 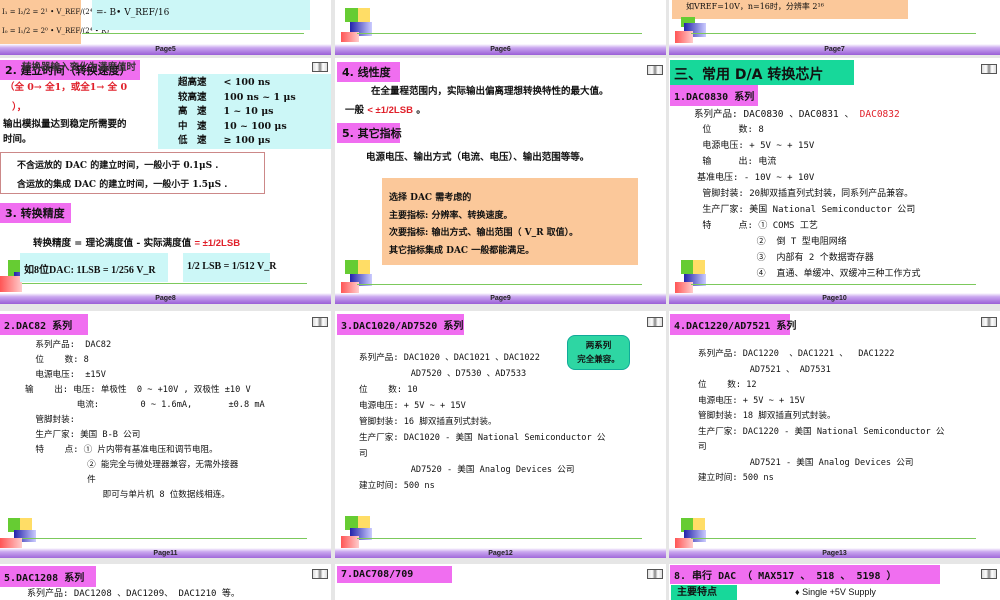 What do you see at coordinates (757, 226) in the screenshot?
I see `spec-line: 特 点: ① COMS 工艺` at bounding box center [757, 226].